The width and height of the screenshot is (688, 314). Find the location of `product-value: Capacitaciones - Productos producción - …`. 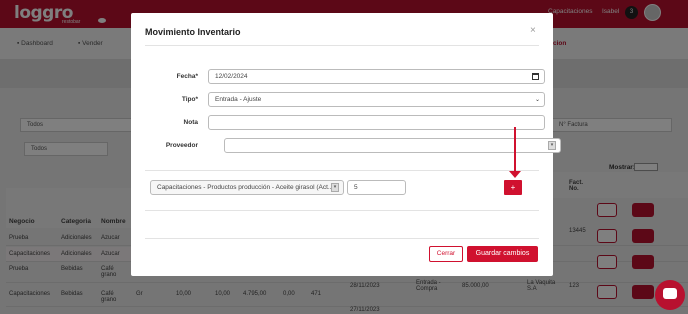

product-value: Capacitaciones - Productos producción - … is located at coordinates (245, 187).